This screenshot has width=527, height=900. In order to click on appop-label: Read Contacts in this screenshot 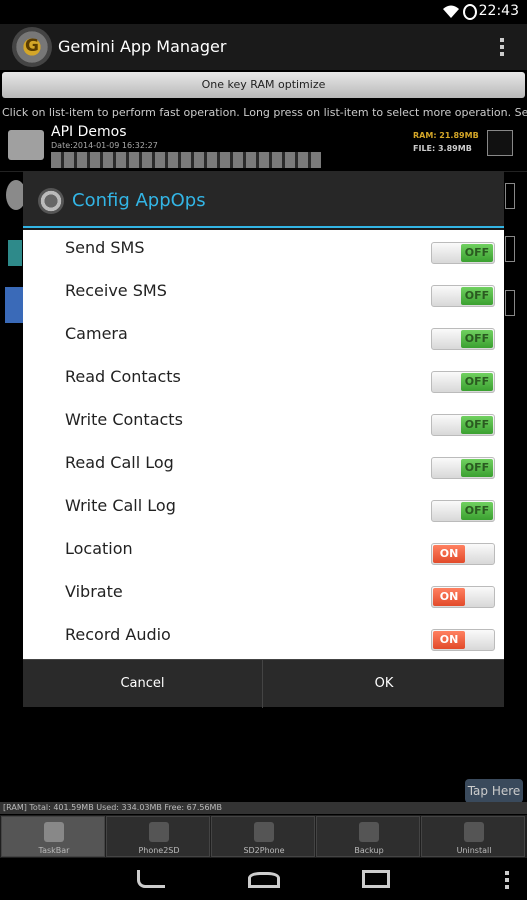, I will do `click(123, 376)`.